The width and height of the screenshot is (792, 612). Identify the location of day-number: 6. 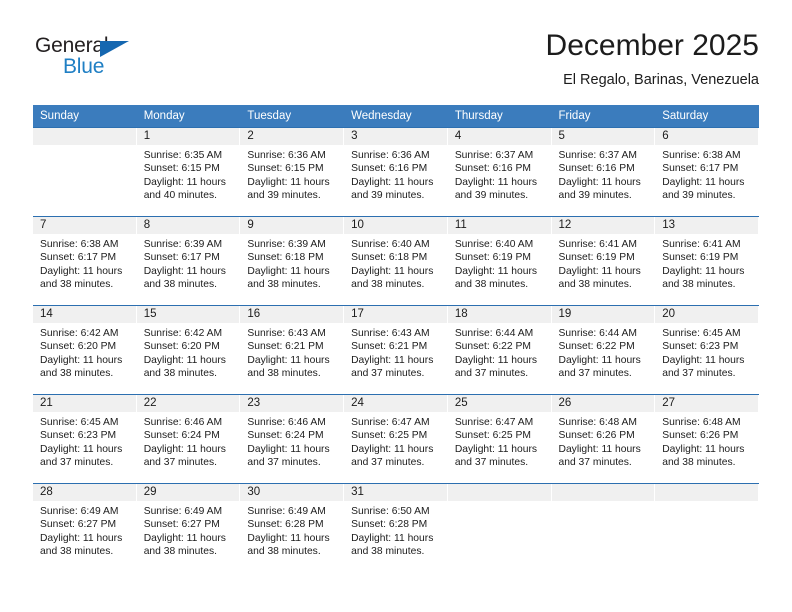
(707, 136).